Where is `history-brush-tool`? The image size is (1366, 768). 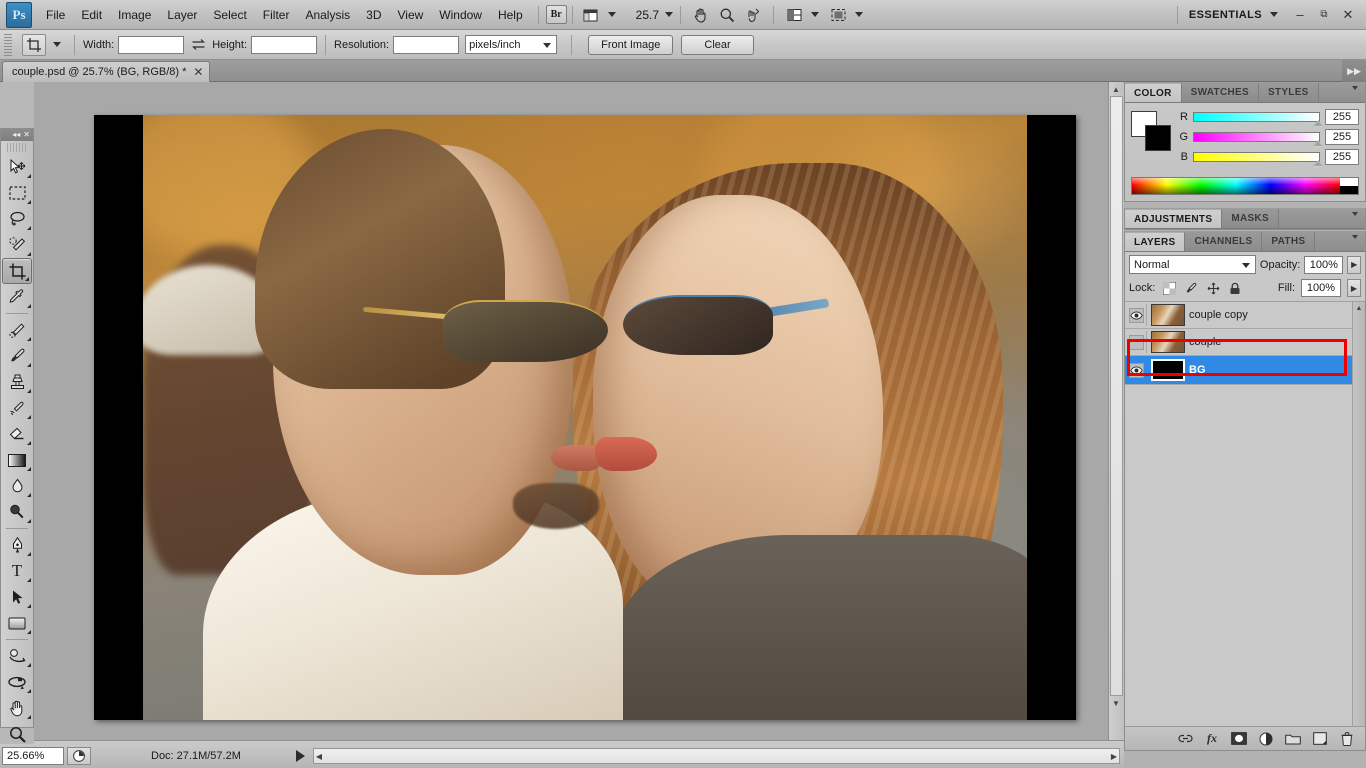
history-brush-tool is located at coordinates (17, 408).